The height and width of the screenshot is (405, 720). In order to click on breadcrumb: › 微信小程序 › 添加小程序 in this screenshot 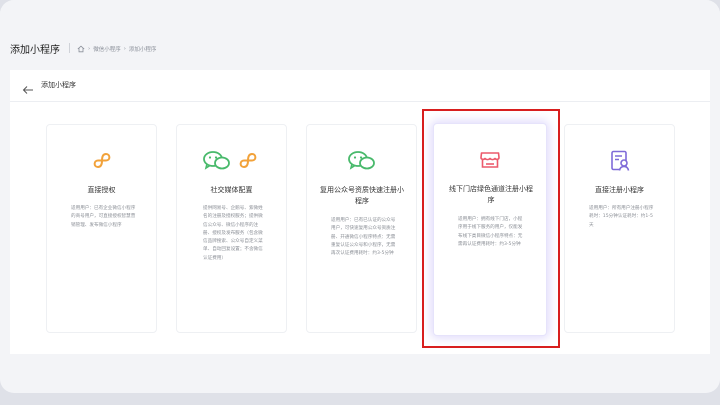, I will do `click(116, 49)`.